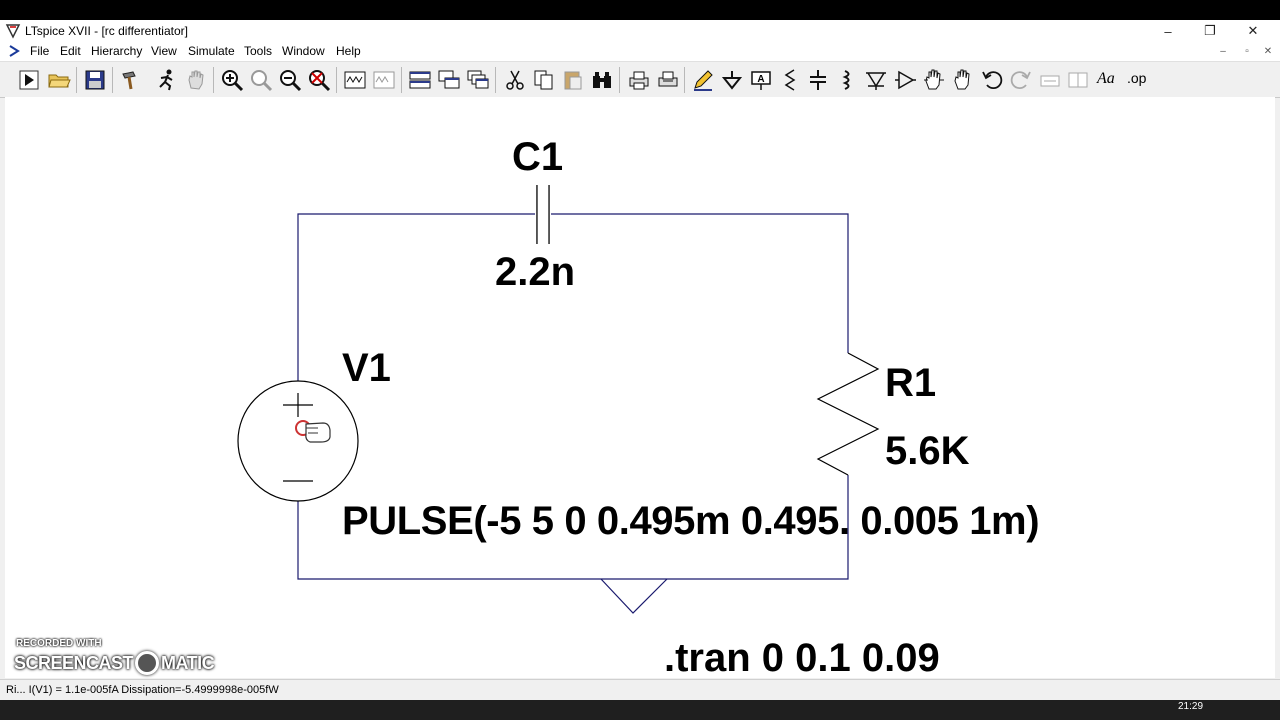  Describe the element at coordinates (544, 80) in the screenshot. I see `copy-icon` at that location.